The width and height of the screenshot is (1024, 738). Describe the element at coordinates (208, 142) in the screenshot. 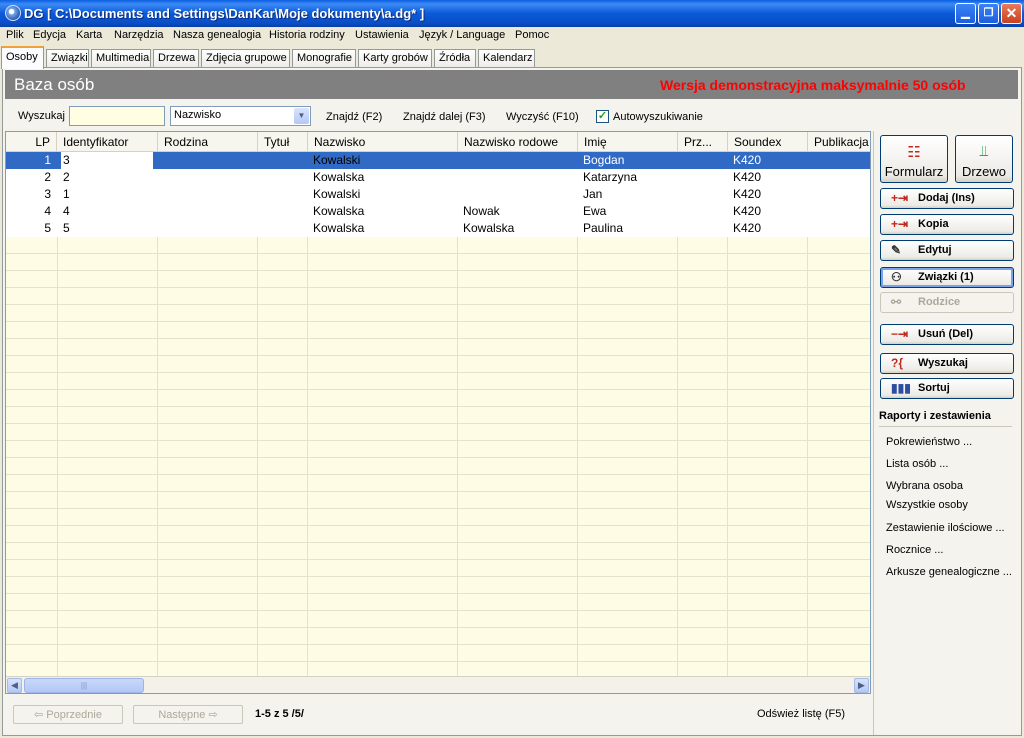

I see `column-header-rodzina: Rodzina` at that location.